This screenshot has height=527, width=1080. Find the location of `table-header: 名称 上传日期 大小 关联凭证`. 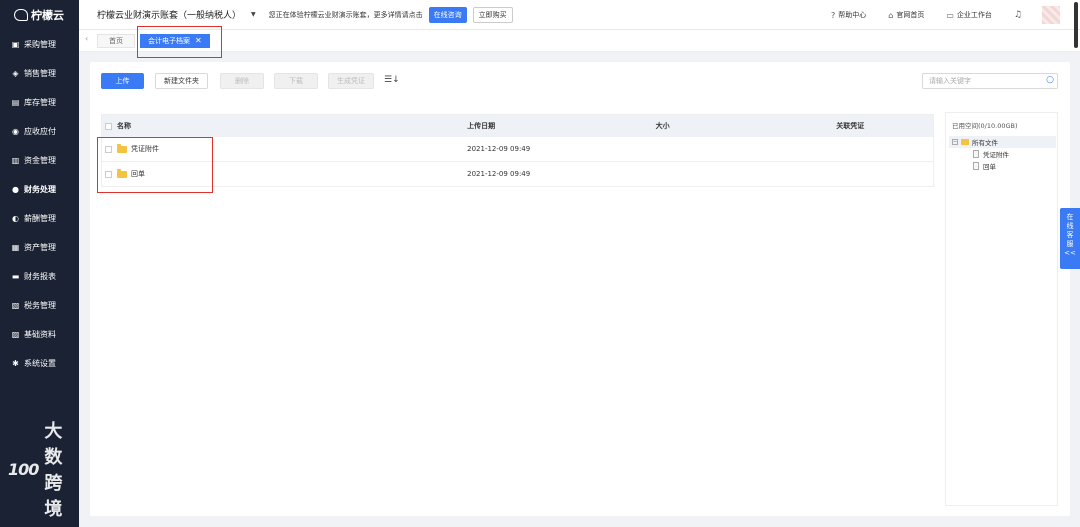

table-header: 名称 上传日期 大小 关联凭证 is located at coordinates (517, 126).